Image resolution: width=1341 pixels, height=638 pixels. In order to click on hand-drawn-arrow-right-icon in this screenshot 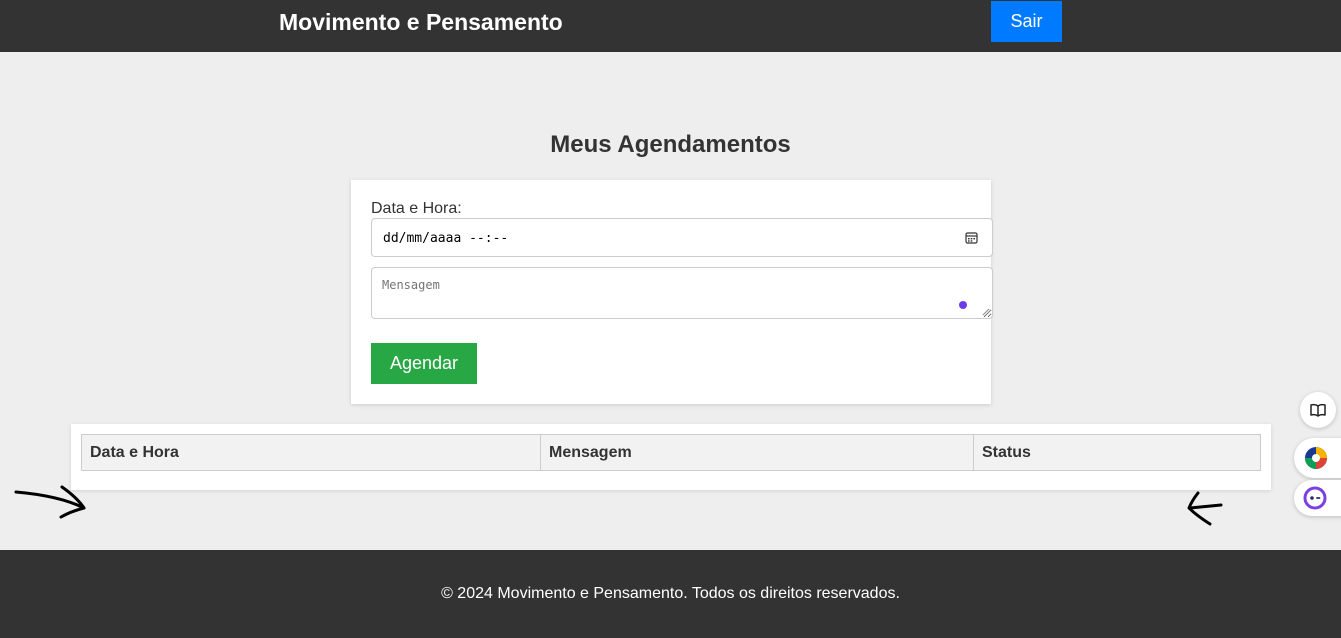, I will do `click(50, 502)`.